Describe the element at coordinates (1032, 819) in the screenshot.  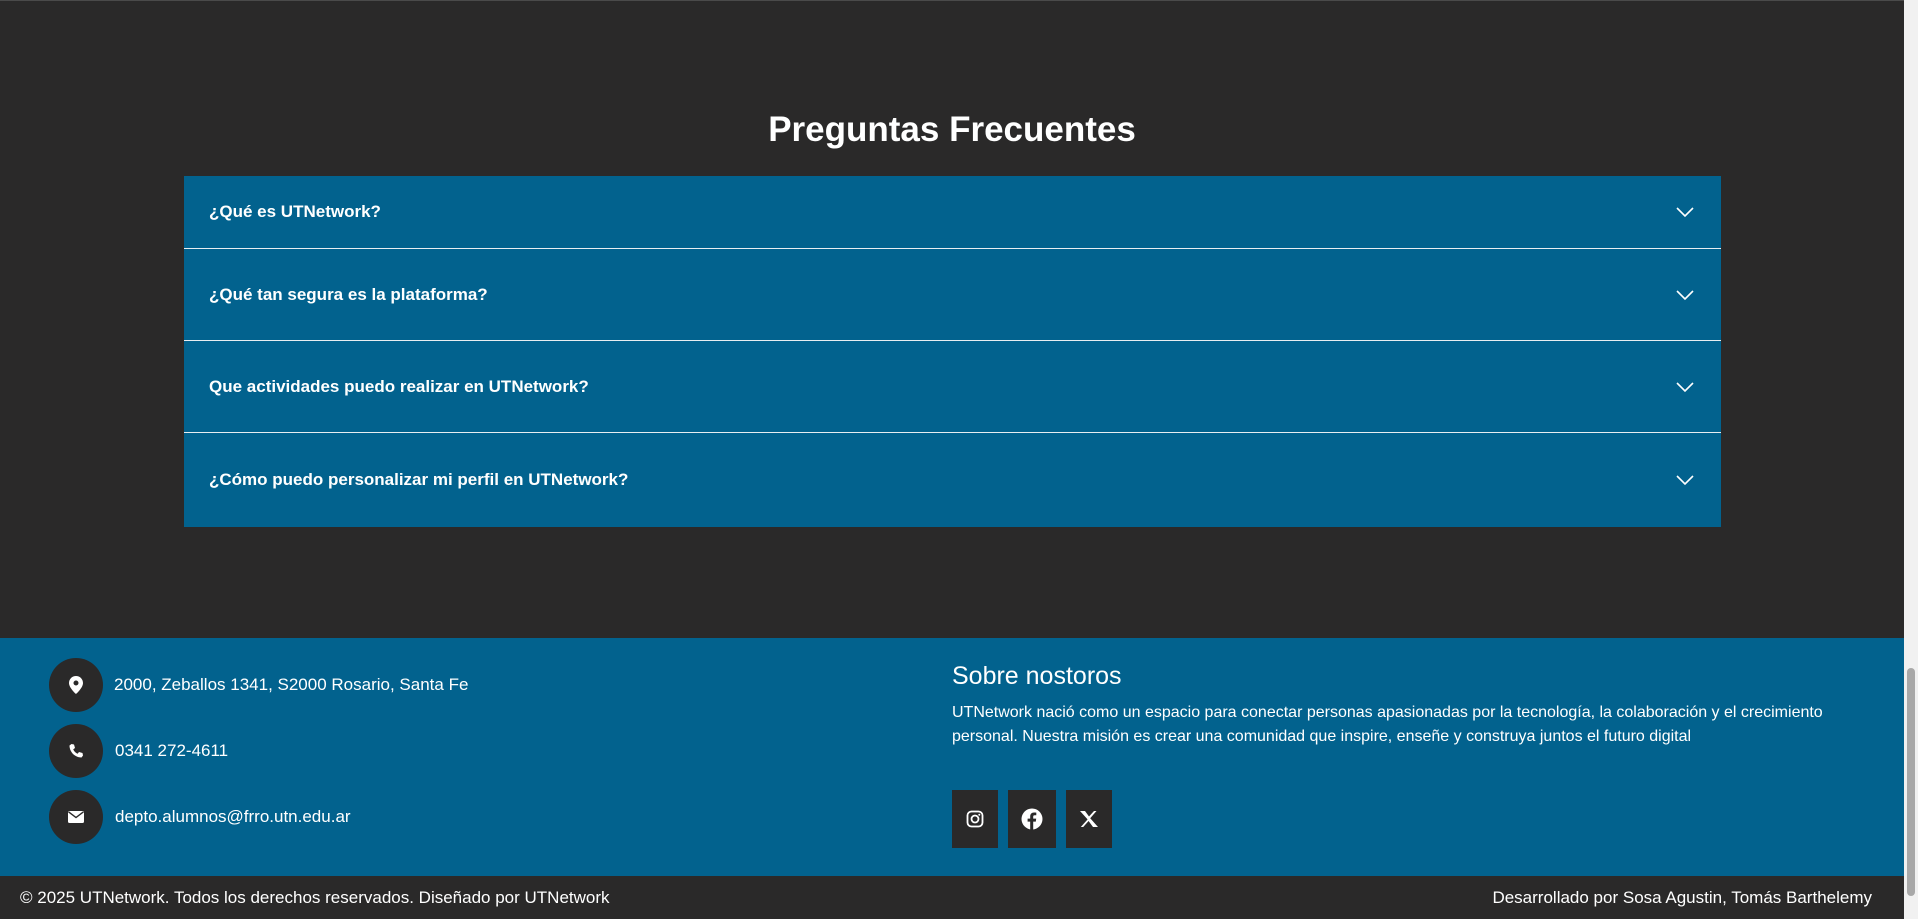
I see `facebook-icon` at that location.